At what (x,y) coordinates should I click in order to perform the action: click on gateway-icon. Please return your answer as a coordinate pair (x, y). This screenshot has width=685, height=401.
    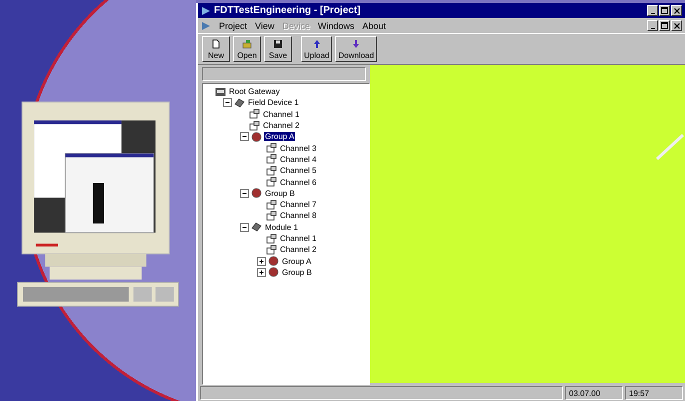
    Looking at the image, I should click on (220, 91).